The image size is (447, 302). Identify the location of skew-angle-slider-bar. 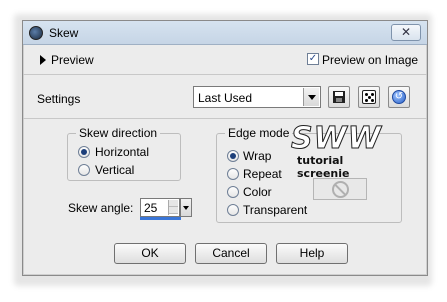
(160, 218).